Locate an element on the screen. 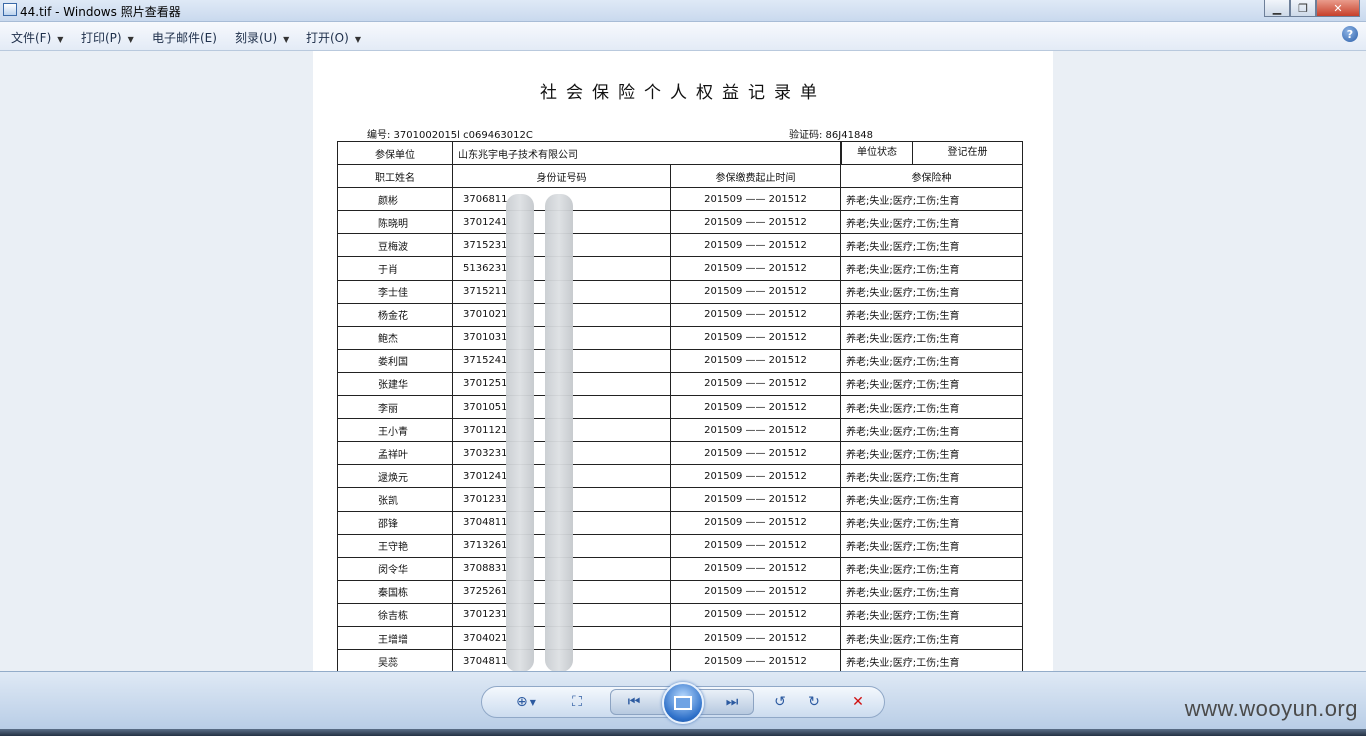 The height and width of the screenshot is (736, 1366). previous-button: ⏮ is located at coordinates (634, 702).